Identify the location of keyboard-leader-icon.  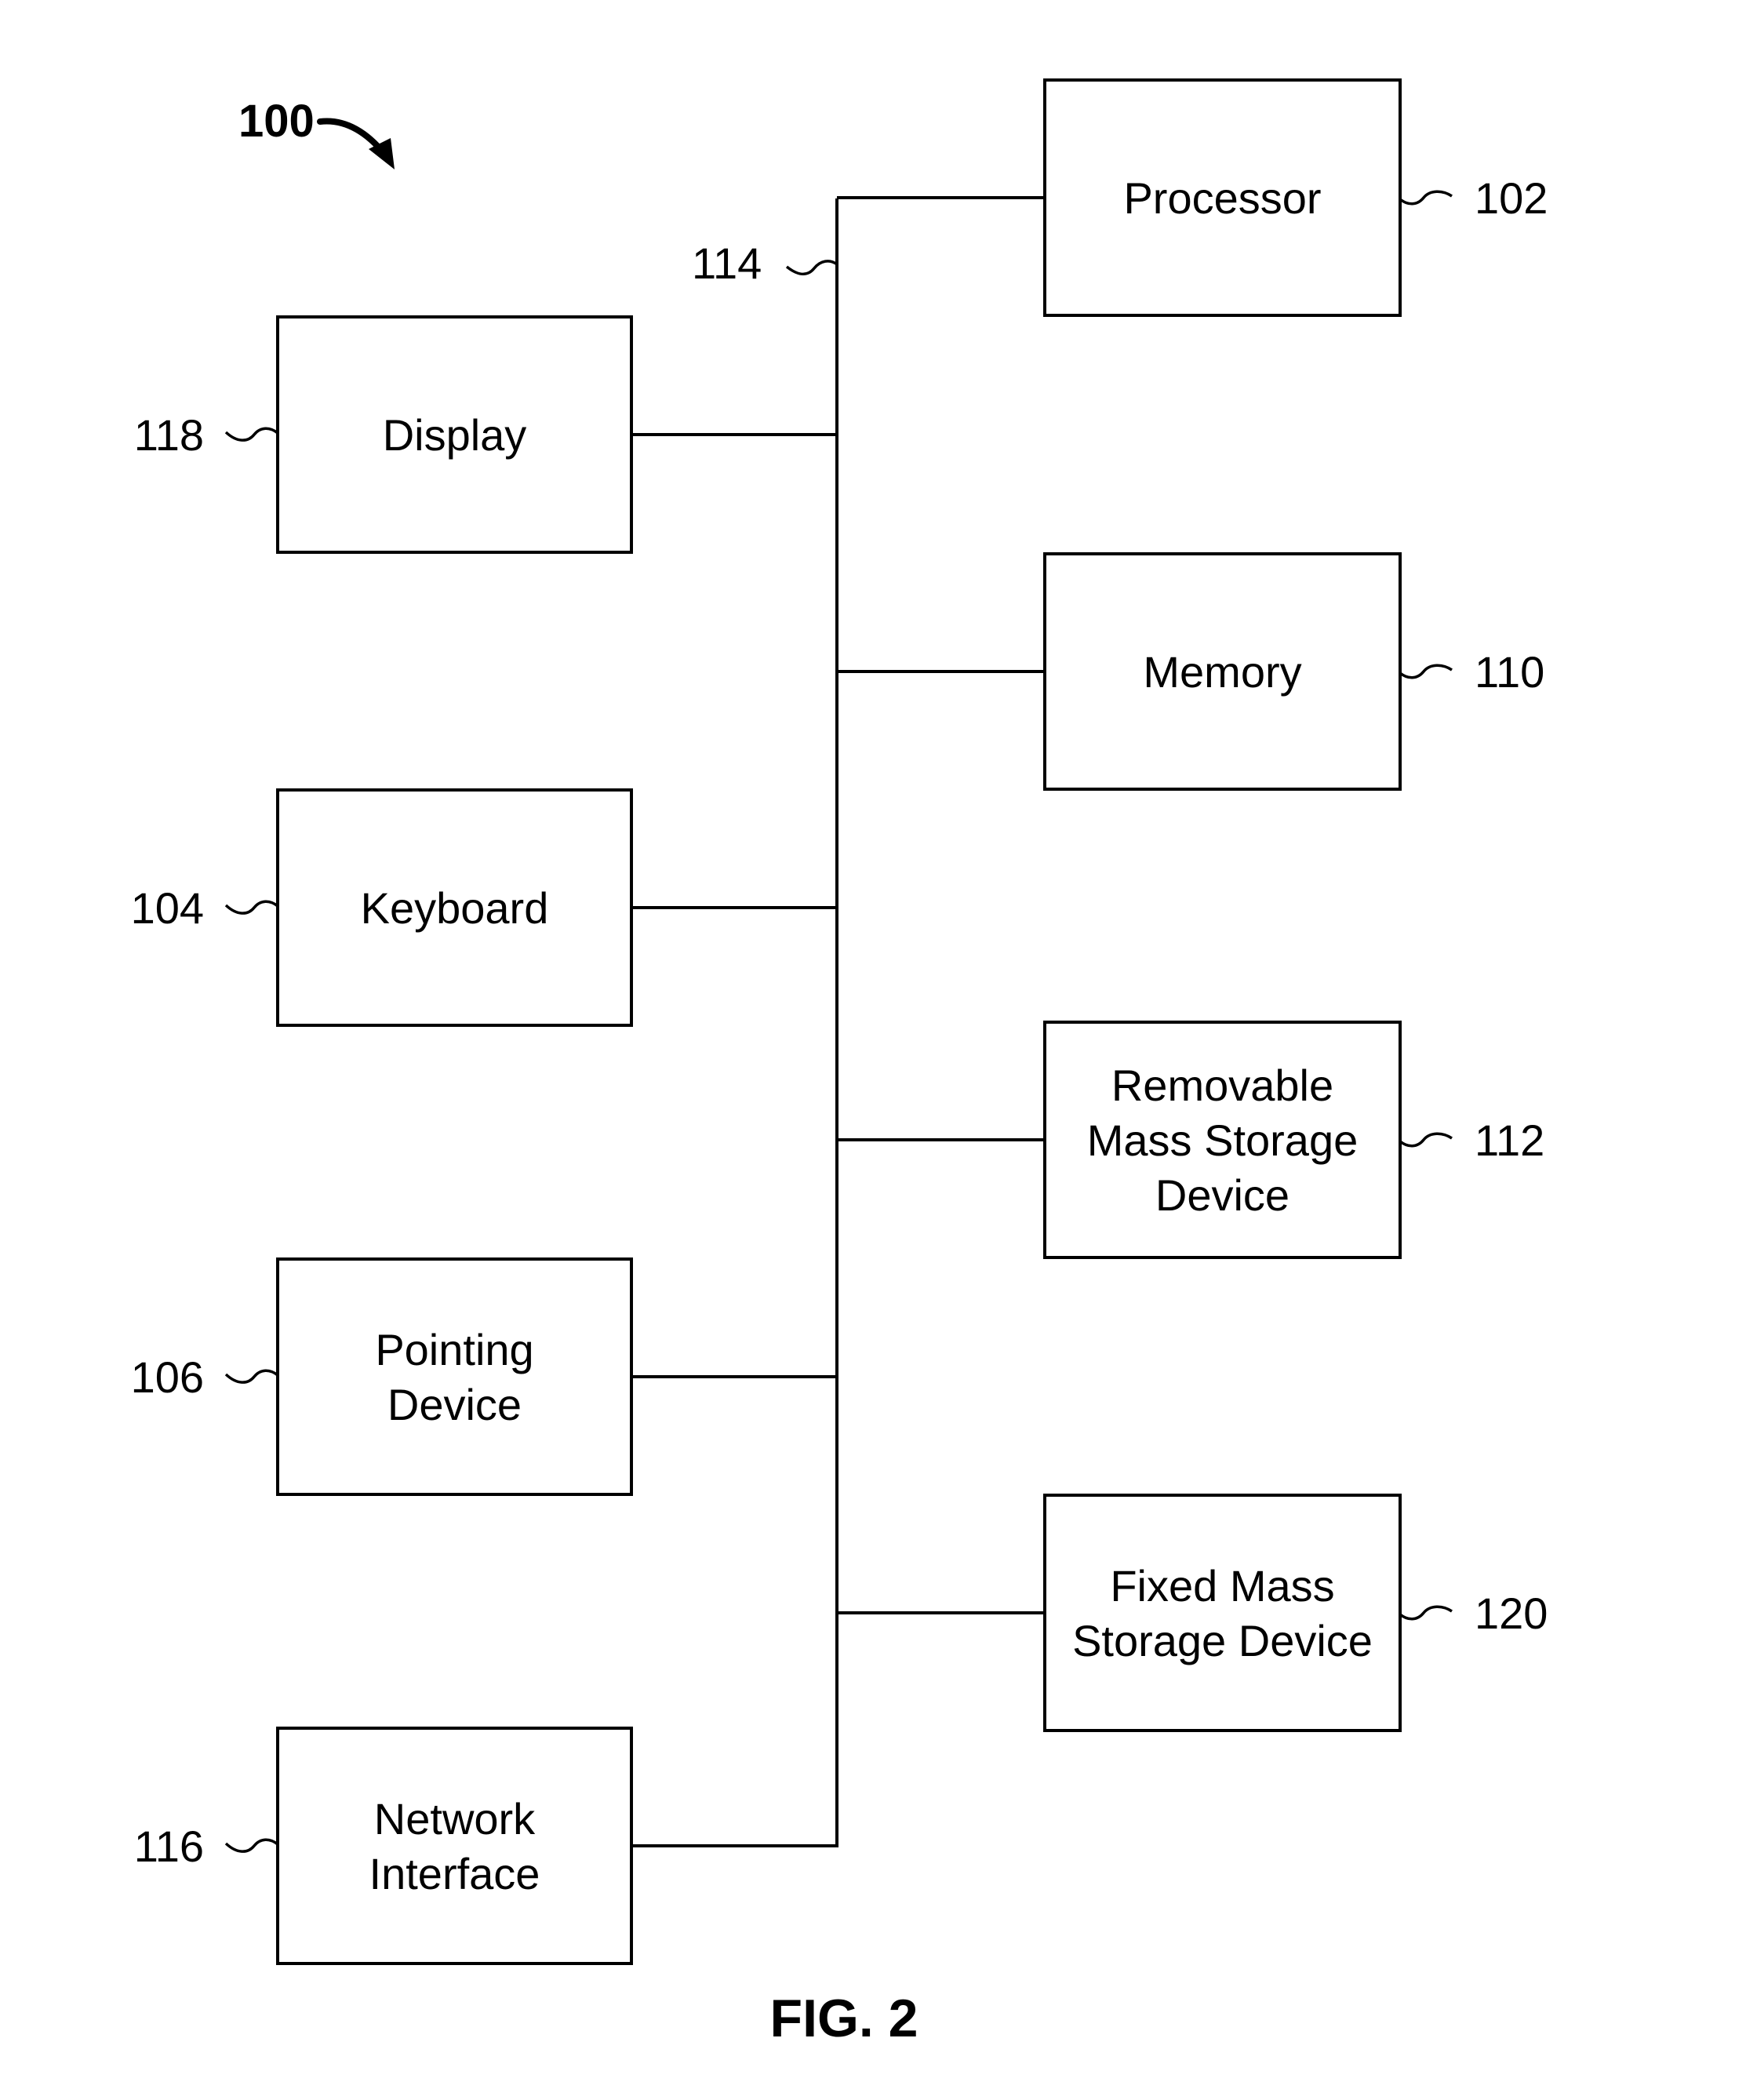
(251, 907).